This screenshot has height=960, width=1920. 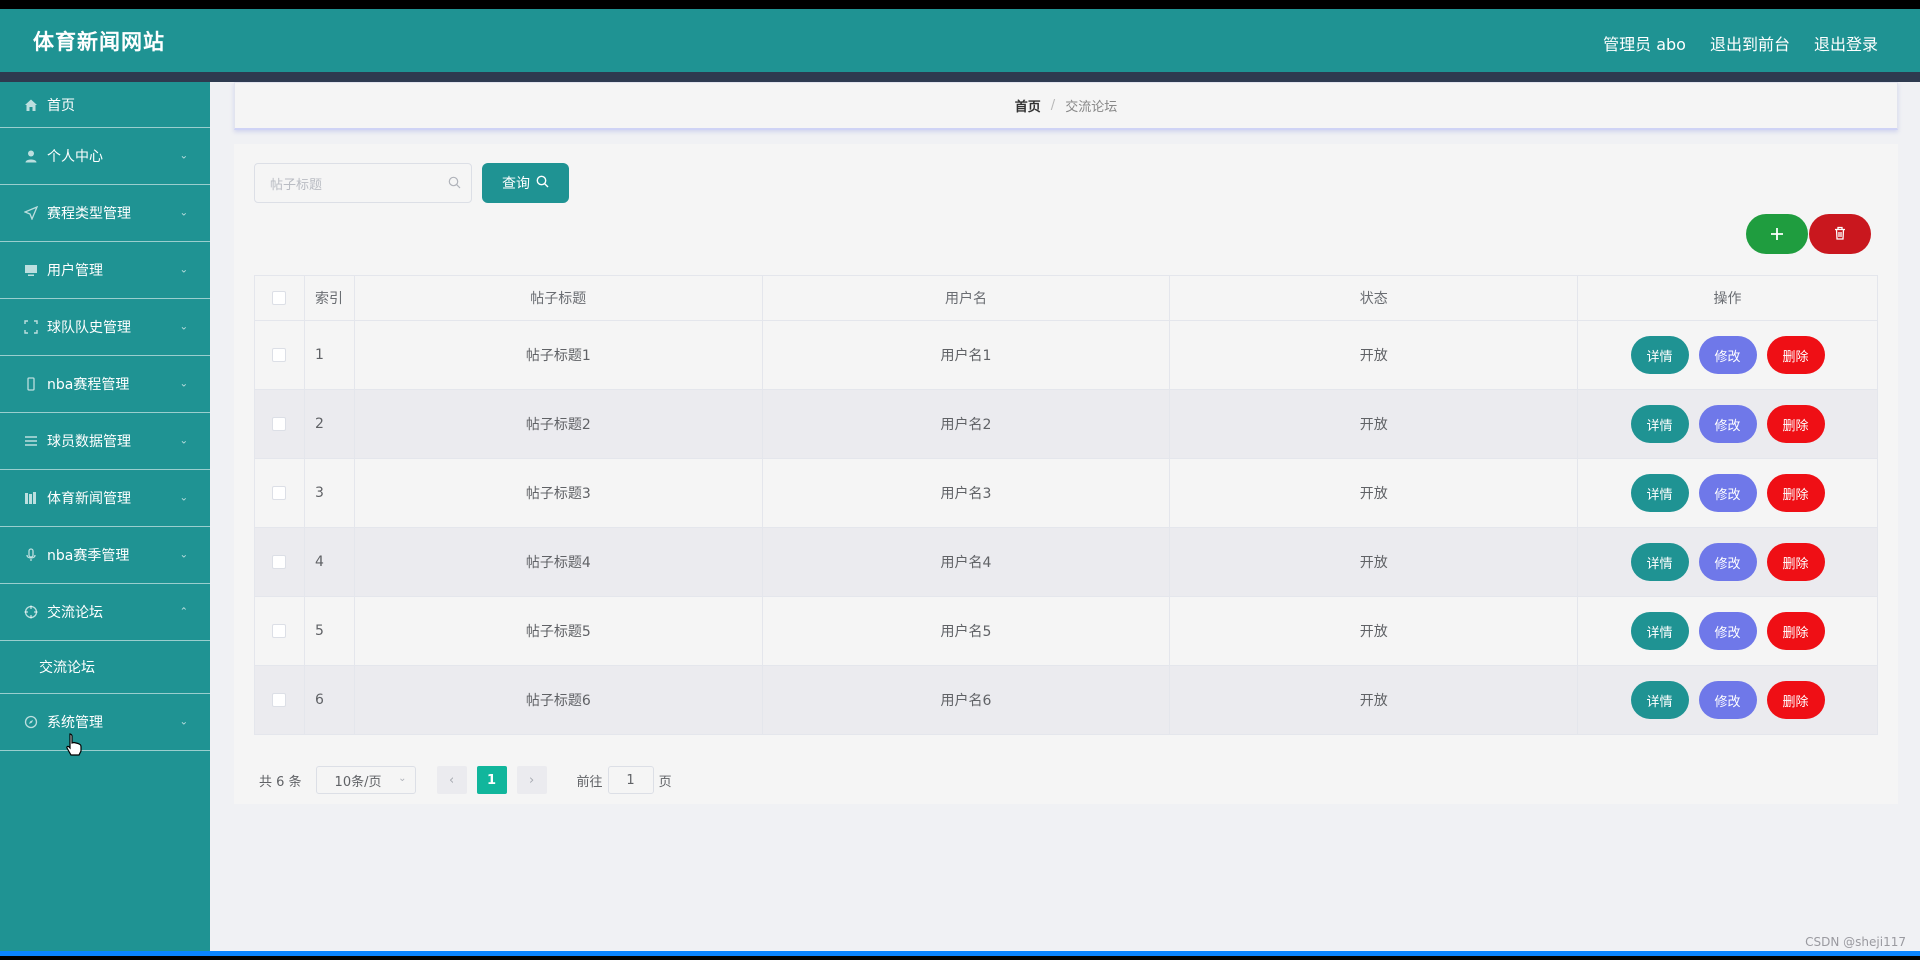 What do you see at coordinates (105, 105) in the screenshot?
I see `sidebar-item-home: 首页` at bounding box center [105, 105].